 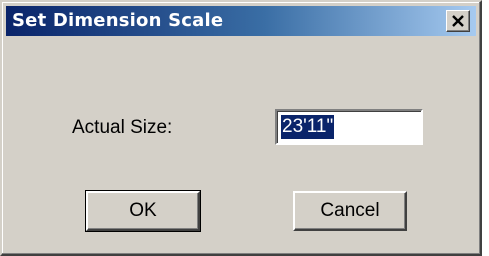 What do you see at coordinates (118, 20) in the screenshot?
I see `dialog-title: Set Dimension Scale` at bounding box center [118, 20].